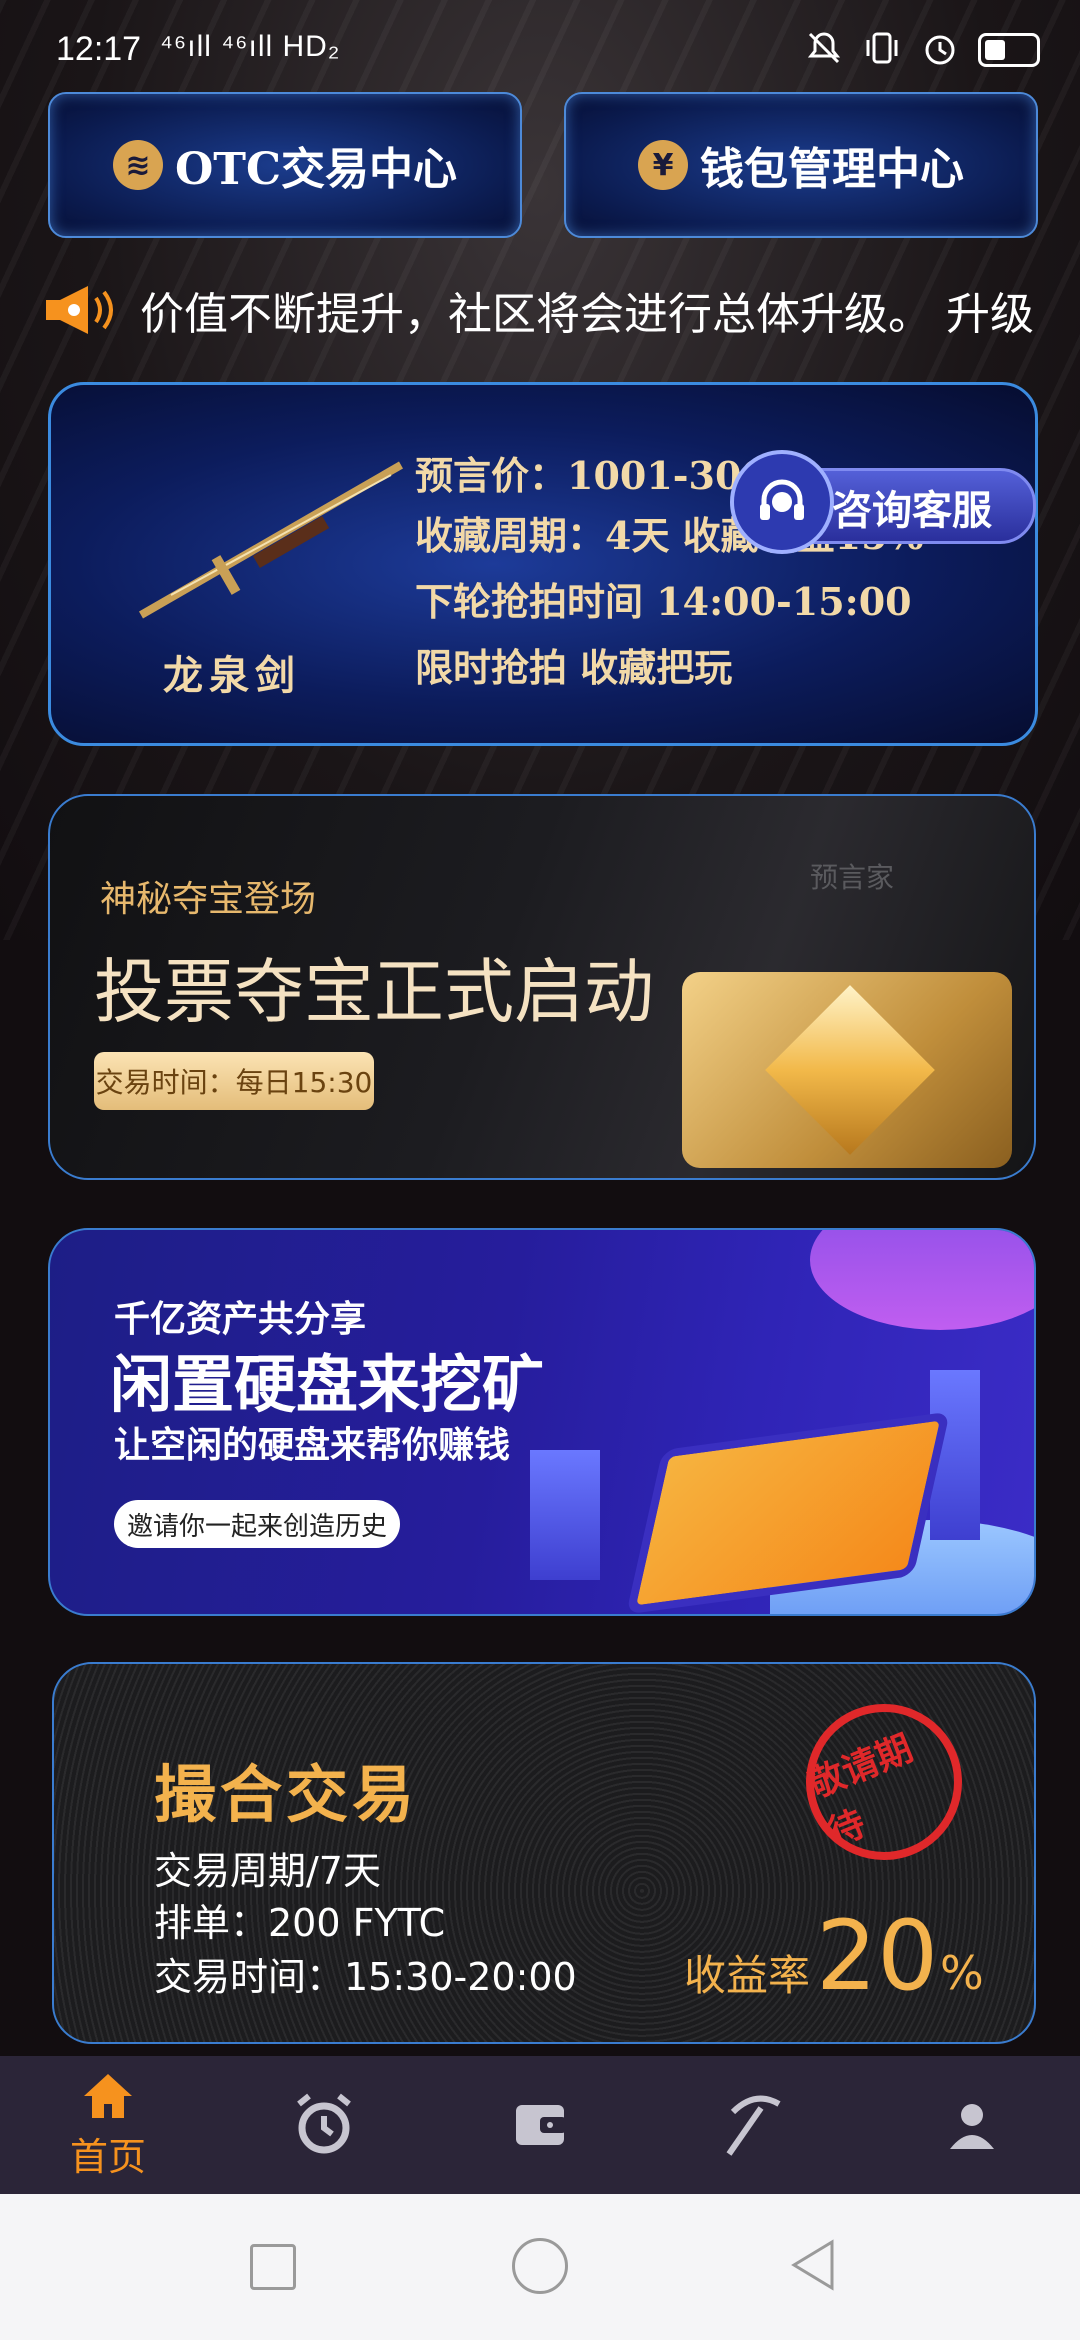  What do you see at coordinates (877, 1956) in the screenshot?
I see `rate-value: 20` at bounding box center [877, 1956].